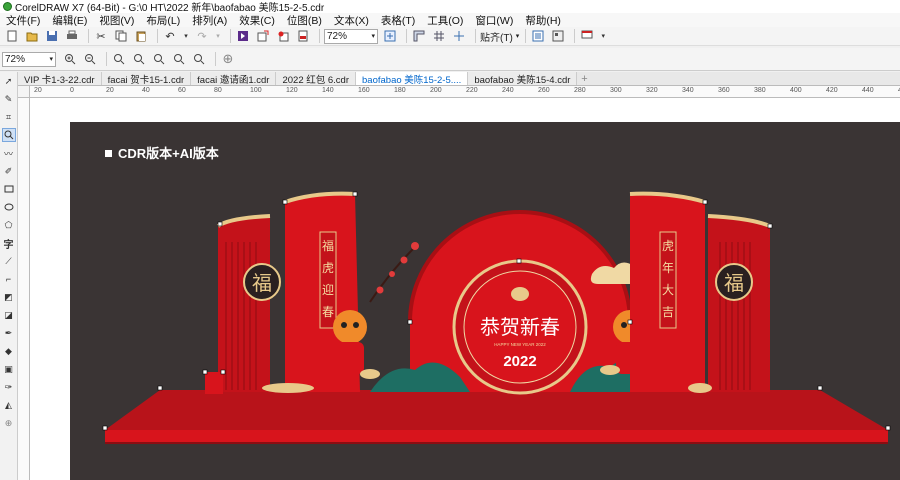 The image size is (900, 480). Describe the element at coordinates (9, 351) in the screenshot. I see `interactive-fill-tool-icon: ◆` at that location.